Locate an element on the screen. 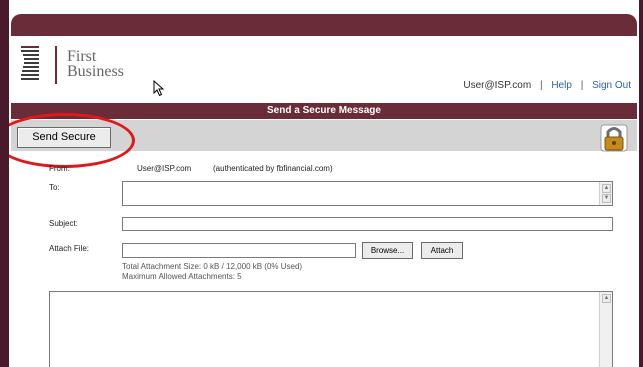 The width and height of the screenshot is (643, 367). attach-file-label: Attach File: is located at coordinates (69, 248).